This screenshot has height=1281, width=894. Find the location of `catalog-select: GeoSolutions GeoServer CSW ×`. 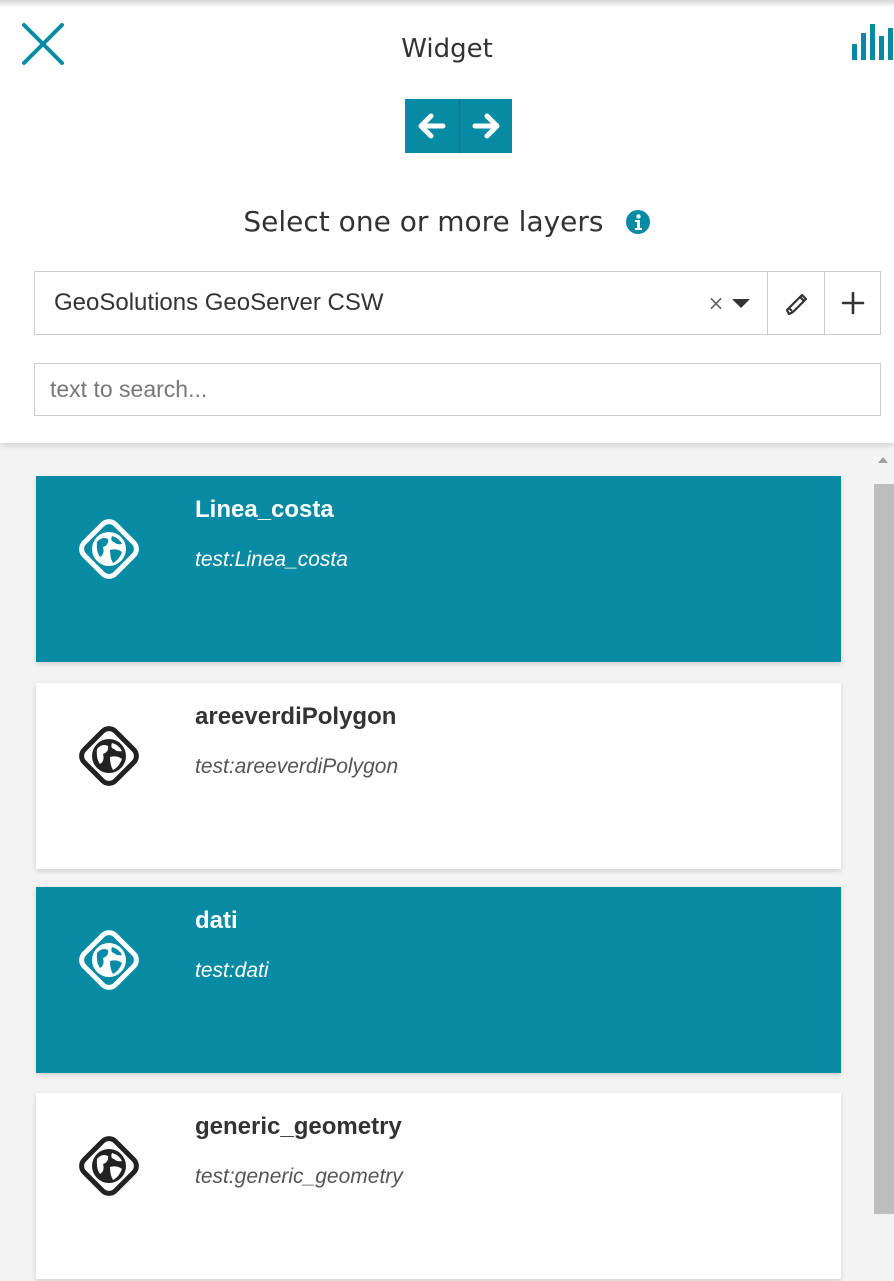

catalog-select: GeoSolutions GeoServer CSW × is located at coordinates (457, 303).